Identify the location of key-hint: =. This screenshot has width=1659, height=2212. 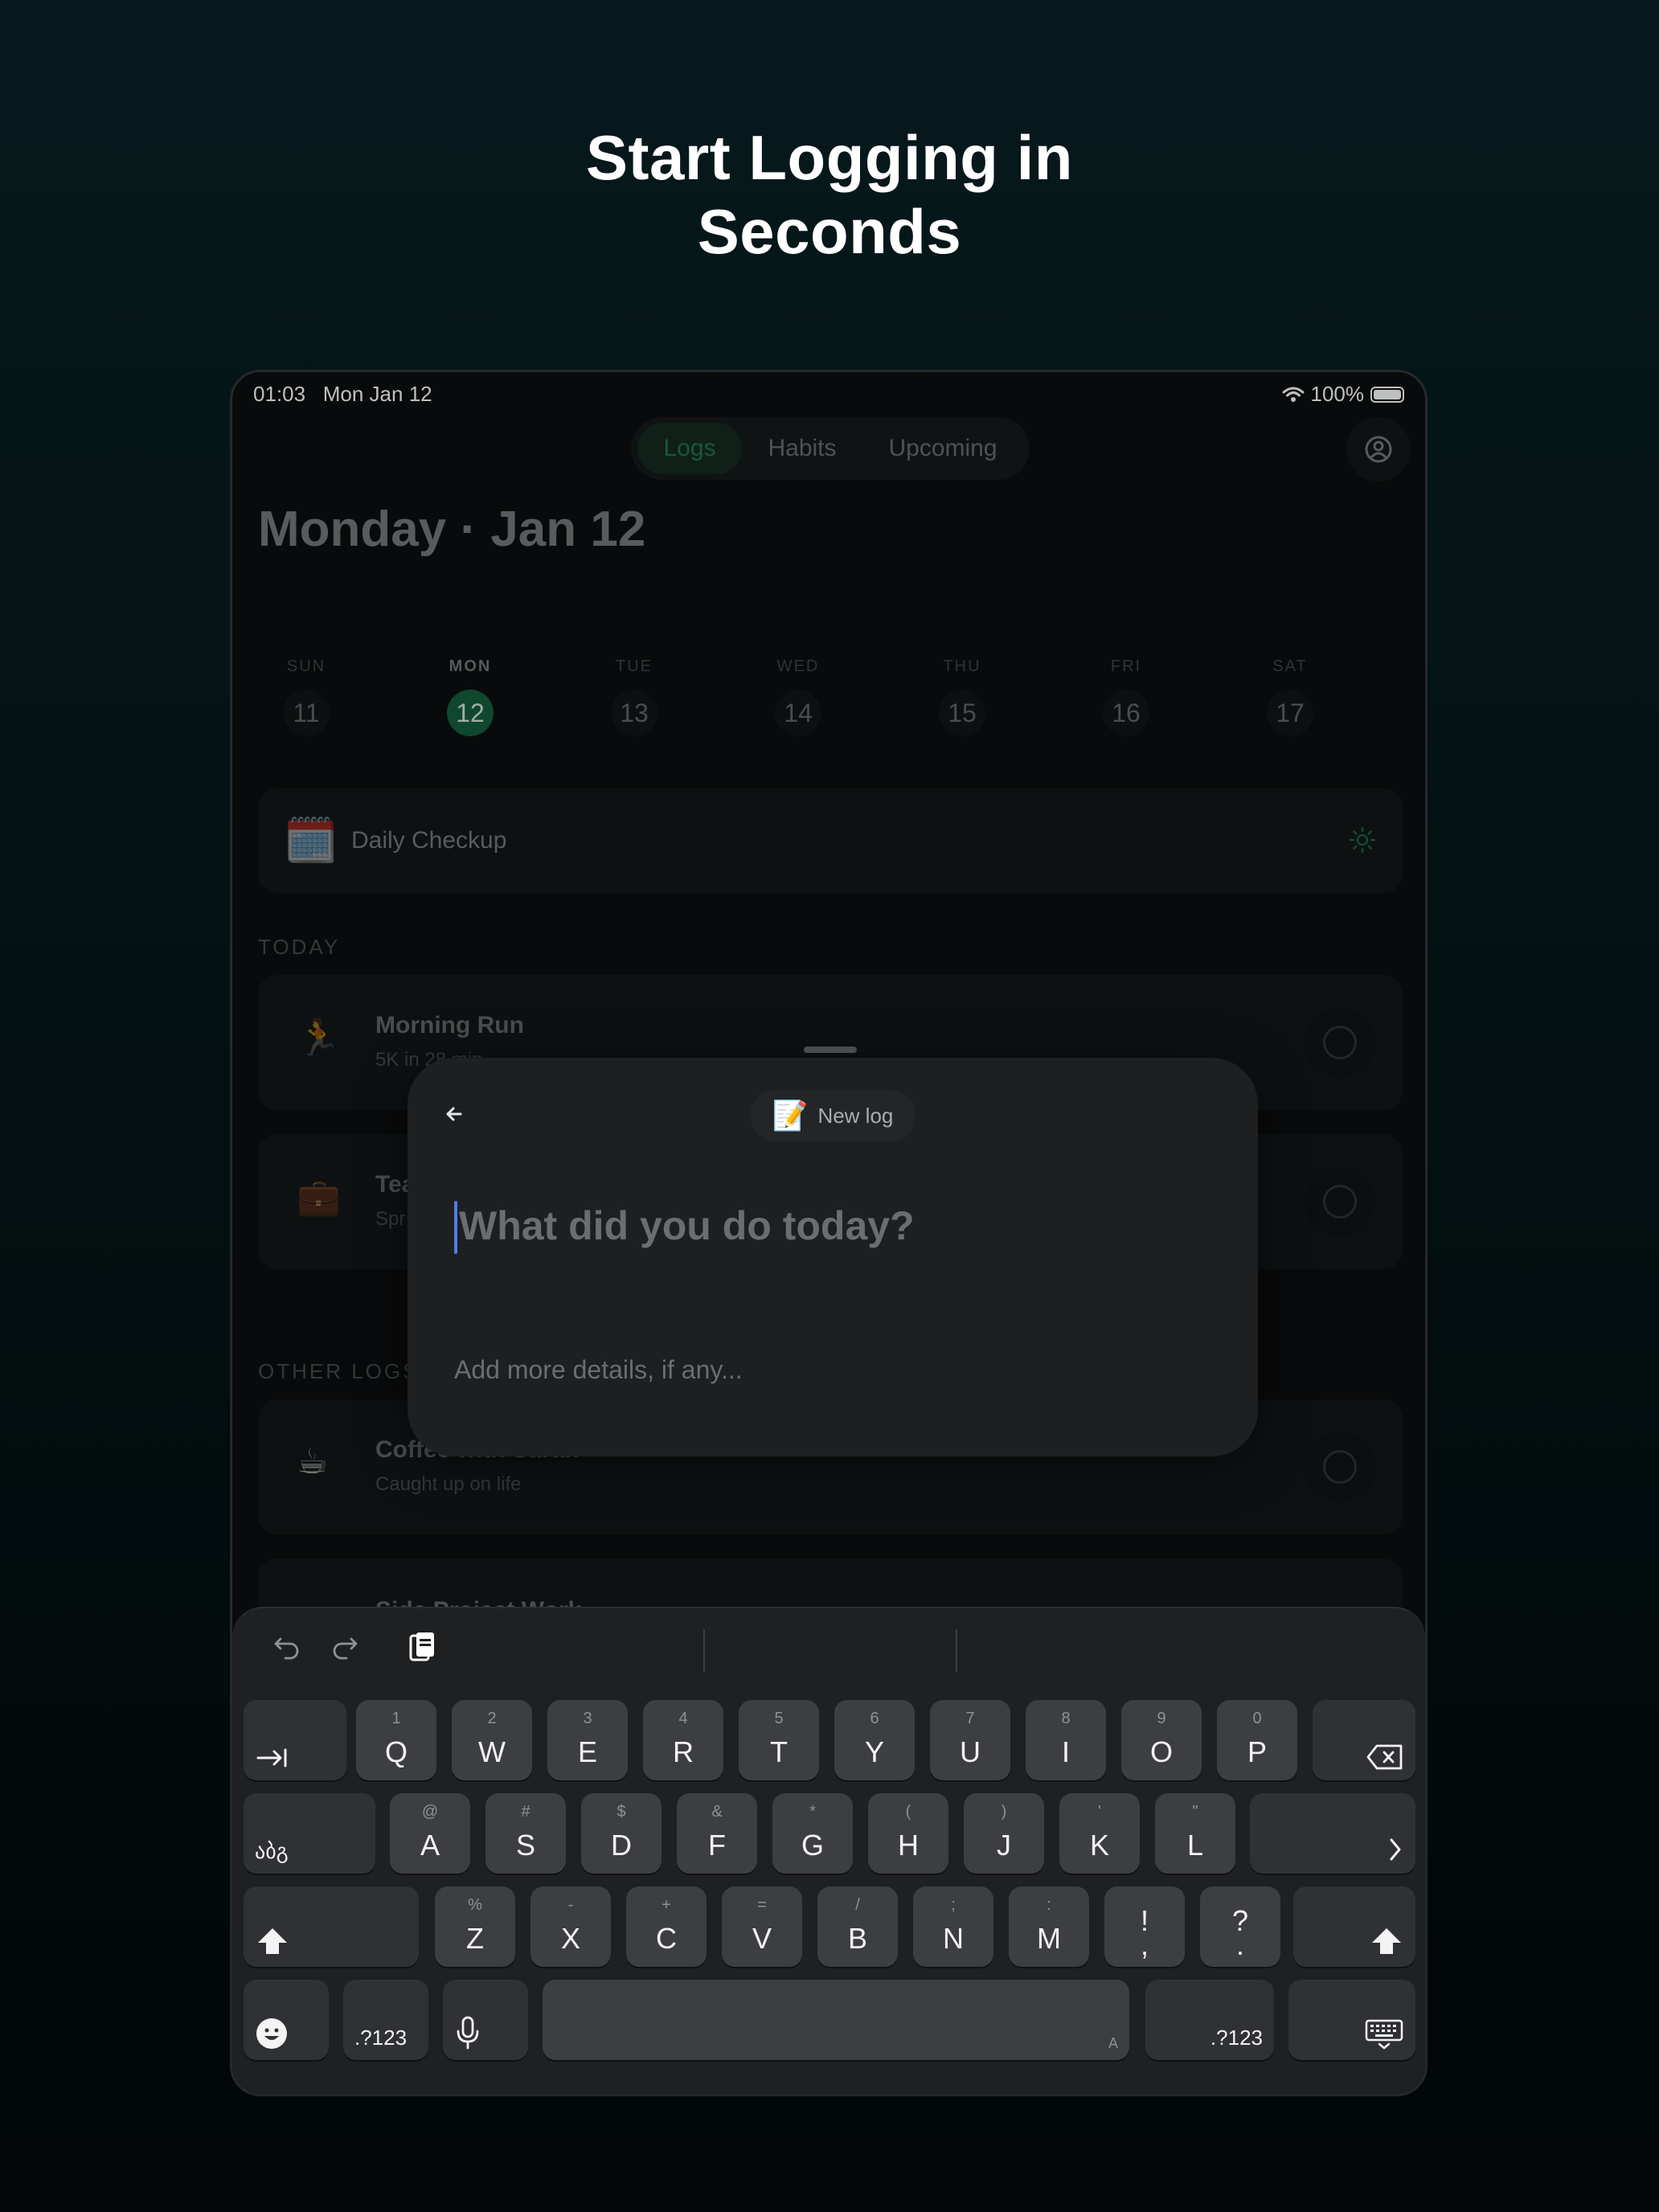
(762, 1905).